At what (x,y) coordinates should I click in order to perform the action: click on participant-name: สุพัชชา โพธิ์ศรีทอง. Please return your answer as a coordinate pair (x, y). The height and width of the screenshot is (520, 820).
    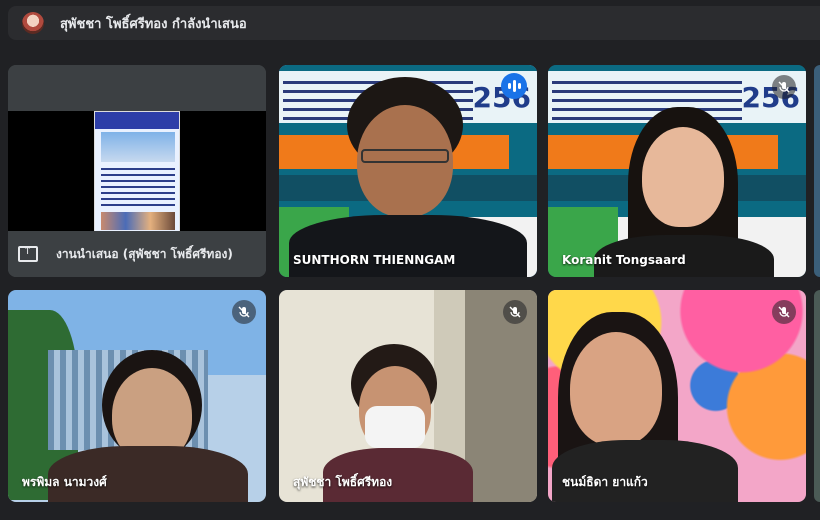
    Looking at the image, I should click on (343, 482).